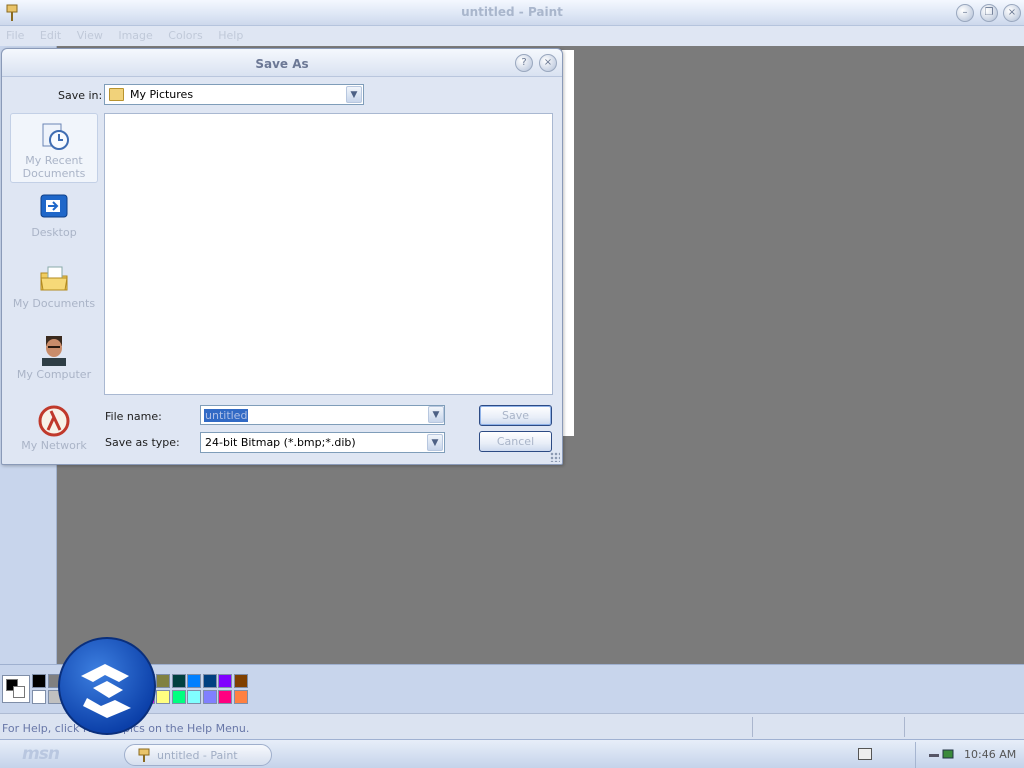 Image resolution: width=1024 pixels, height=768 pixels. I want to click on save-in-value: My Pictures, so click(162, 94).